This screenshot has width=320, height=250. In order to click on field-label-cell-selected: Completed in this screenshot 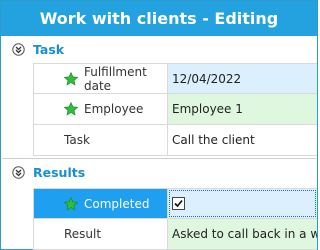, I will do `click(100, 203)`.